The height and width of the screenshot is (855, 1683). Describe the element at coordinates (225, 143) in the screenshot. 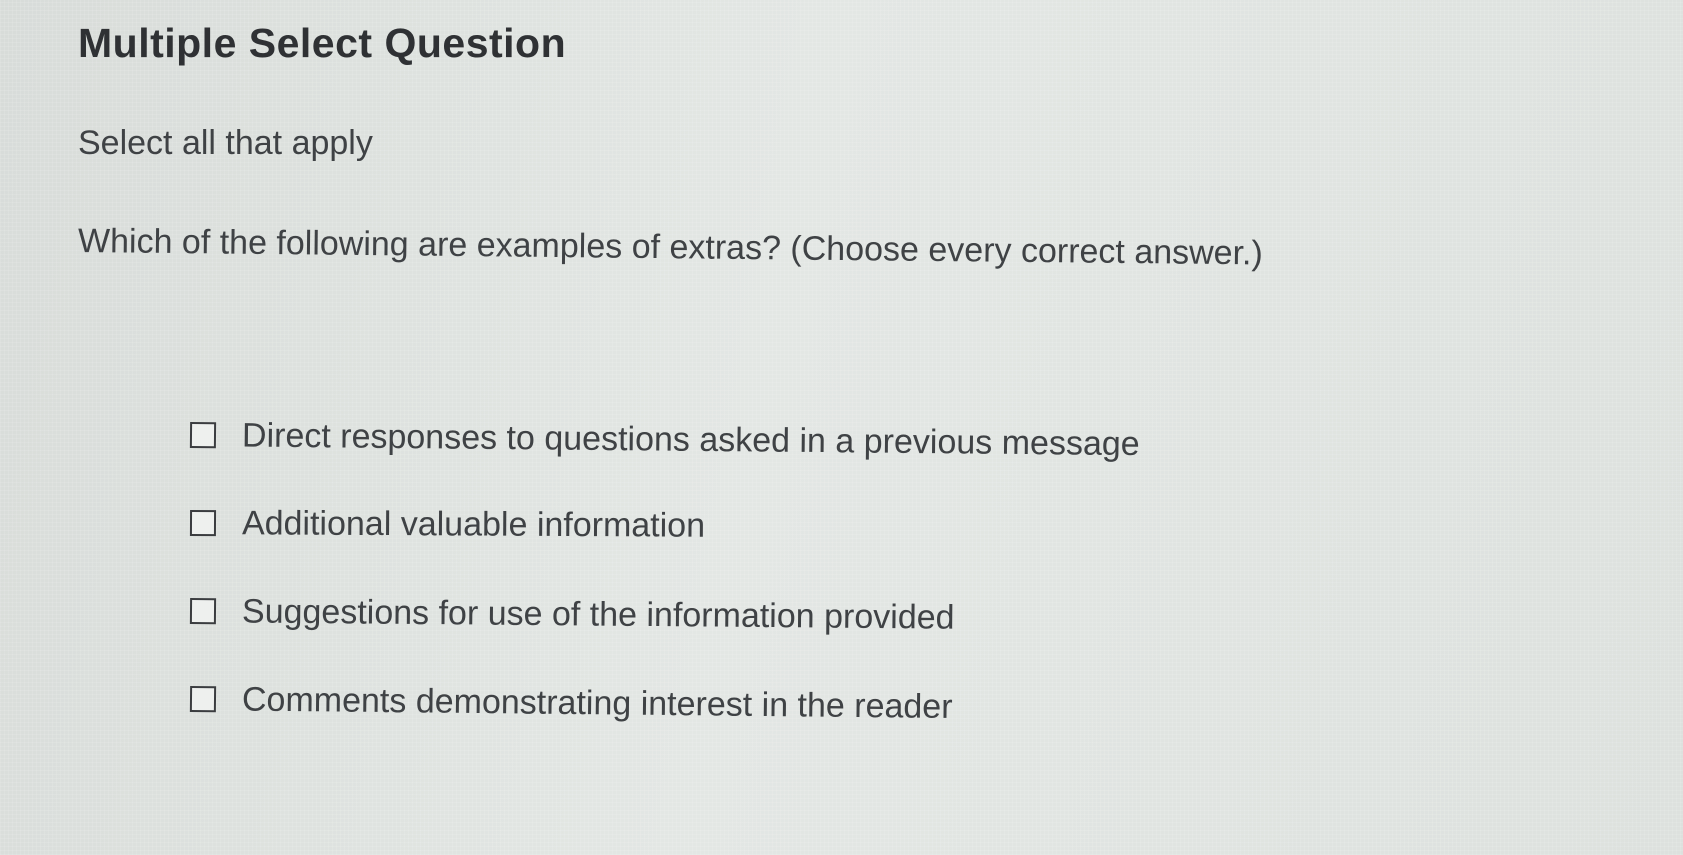

I see `question-instruction: Select all that apply` at that location.